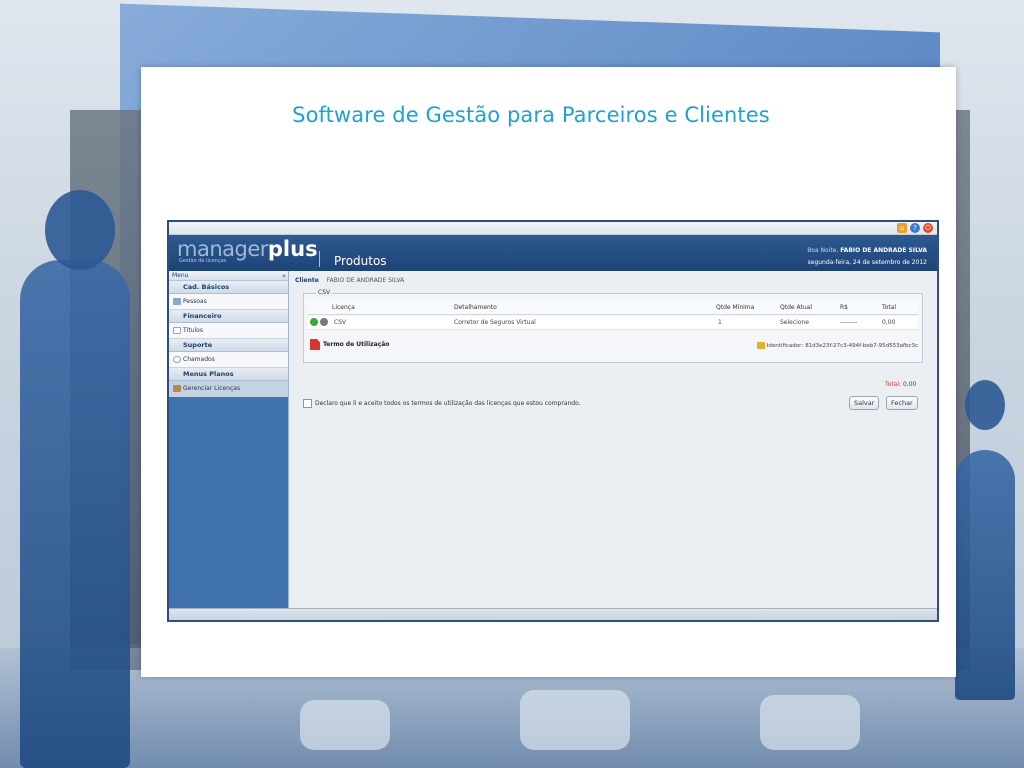  What do you see at coordinates (883, 250) in the screenshot?
I see `user-name: FABIO DE ANDRADE SILVA` at bounding box center [883, 250].